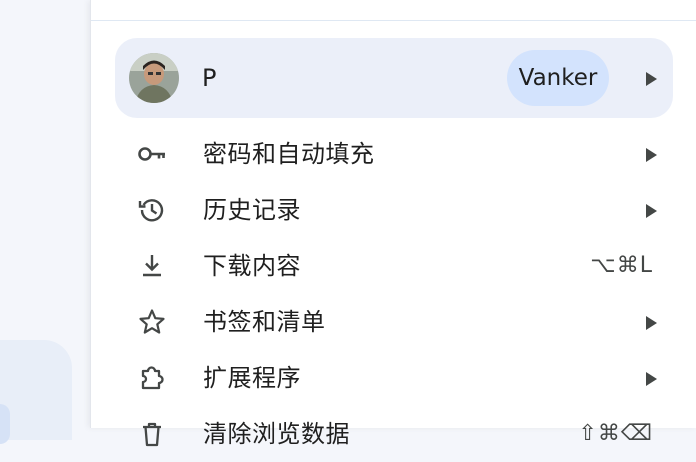 The image size is (696, 462). I want to click on menu-item-shortcut: ⌥⌘L, so click(621, 265).